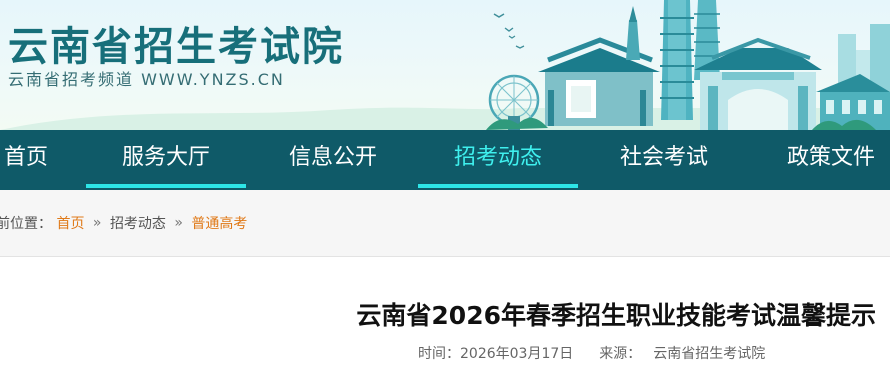 This screenshot has width=890, height=375. What do you see at coordinates (439, 354) in the screenshot?
I see `time-label: 时间：` at bounding box center [439, 354].